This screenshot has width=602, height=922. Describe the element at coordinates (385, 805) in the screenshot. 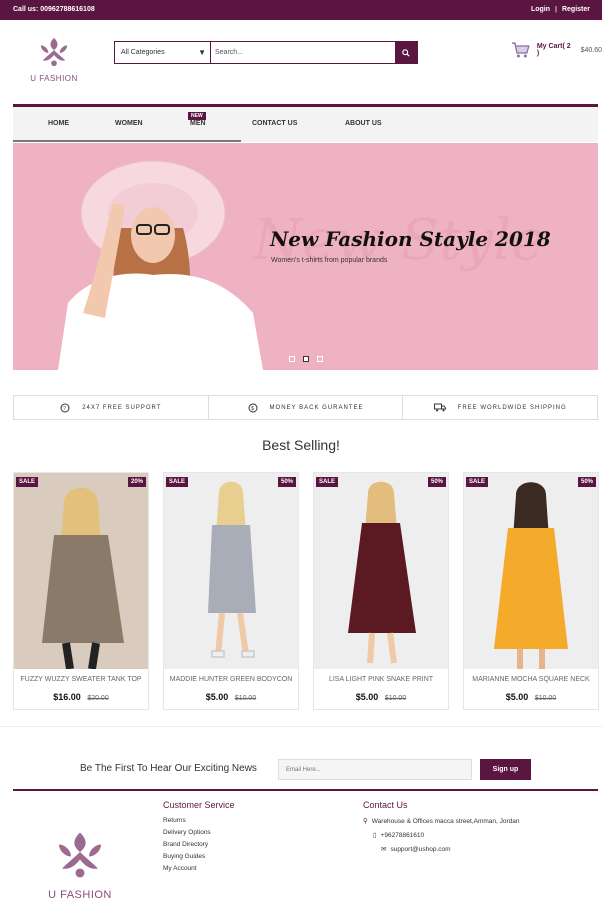

I see `contact-title: Contact Us` at that location.